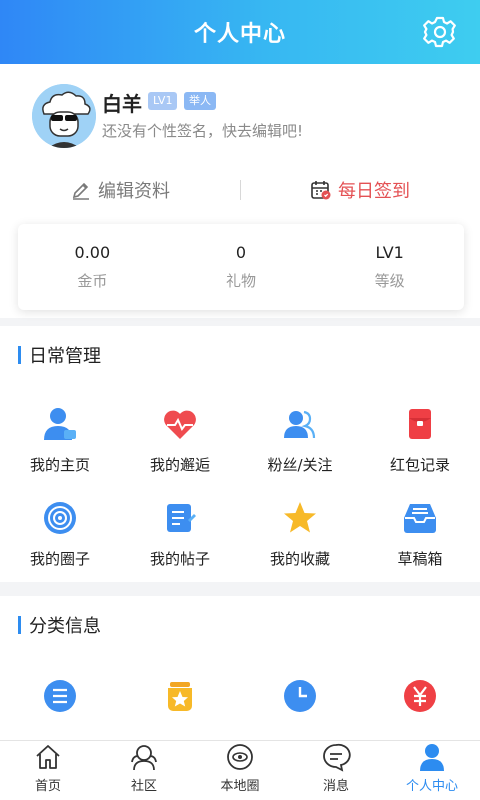 This screenshot has height=800, width=480. What do you see at coordinates (179, 559) in the screenshot?
I see `menu-label: 我的帖子` at bounding box center [179, 559].